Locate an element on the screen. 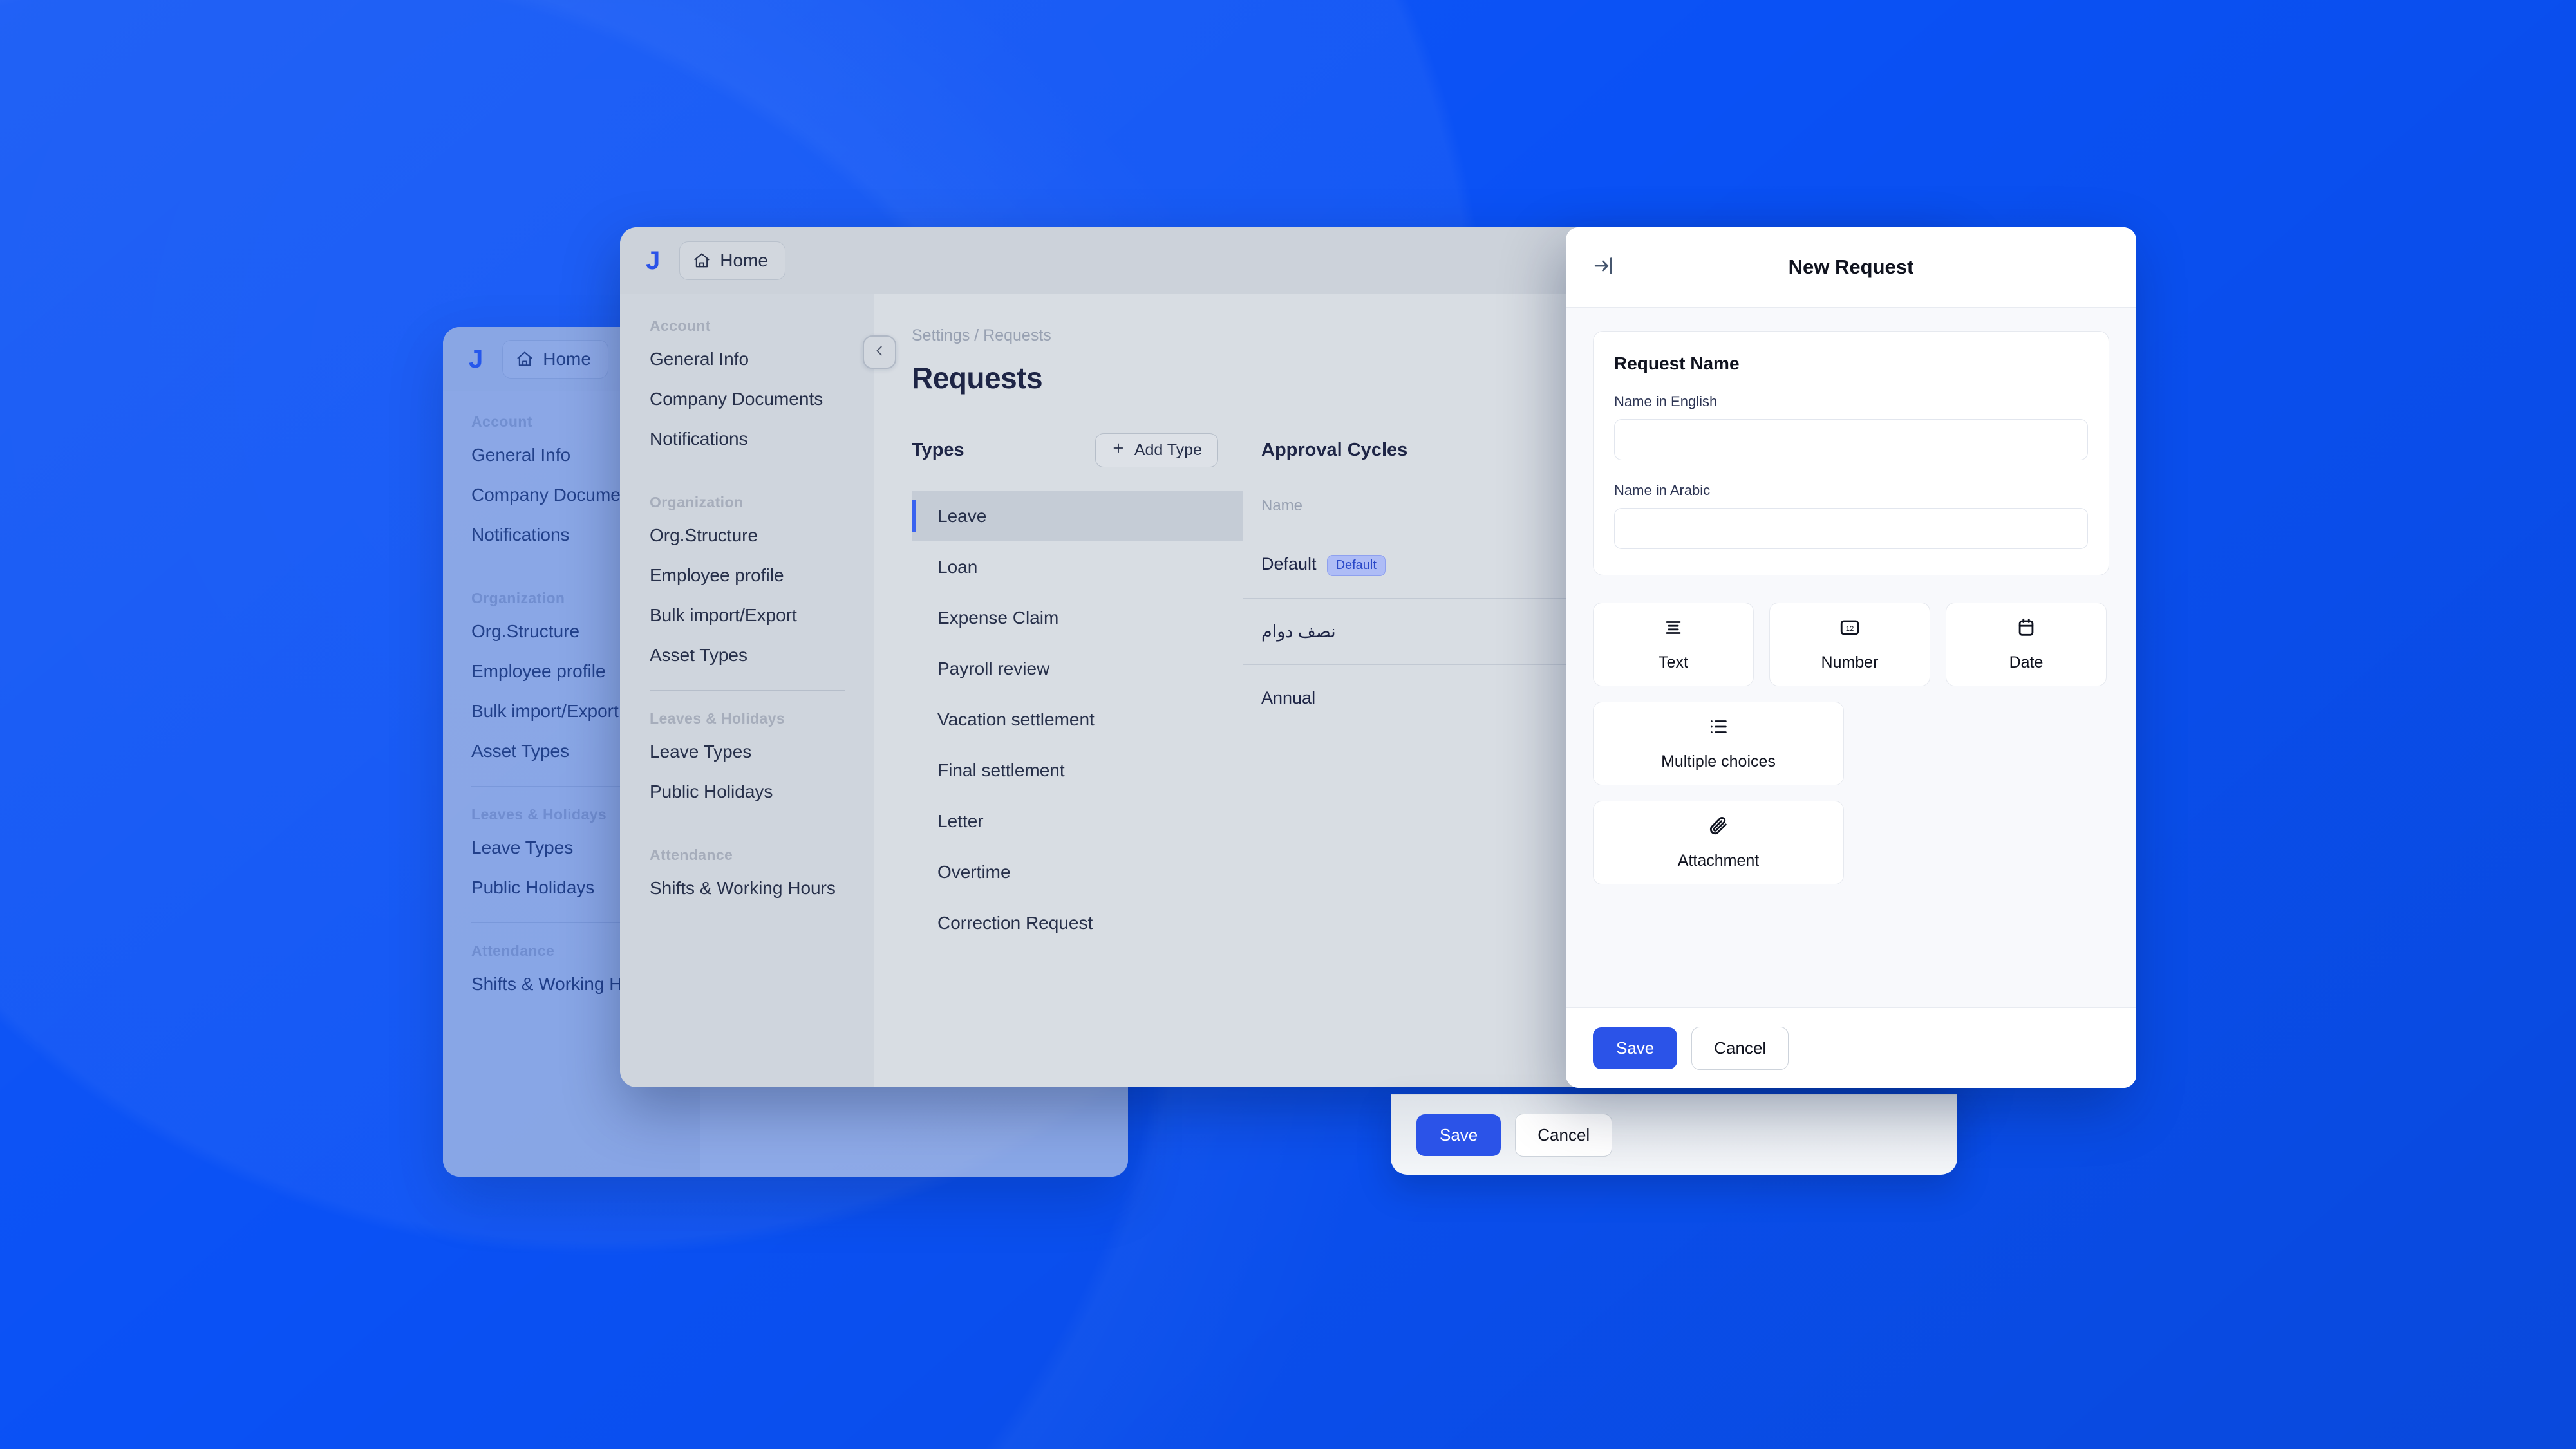  request-type-item-vacation-settlement: Vacation settlement is located at coordinates (1077, 719).